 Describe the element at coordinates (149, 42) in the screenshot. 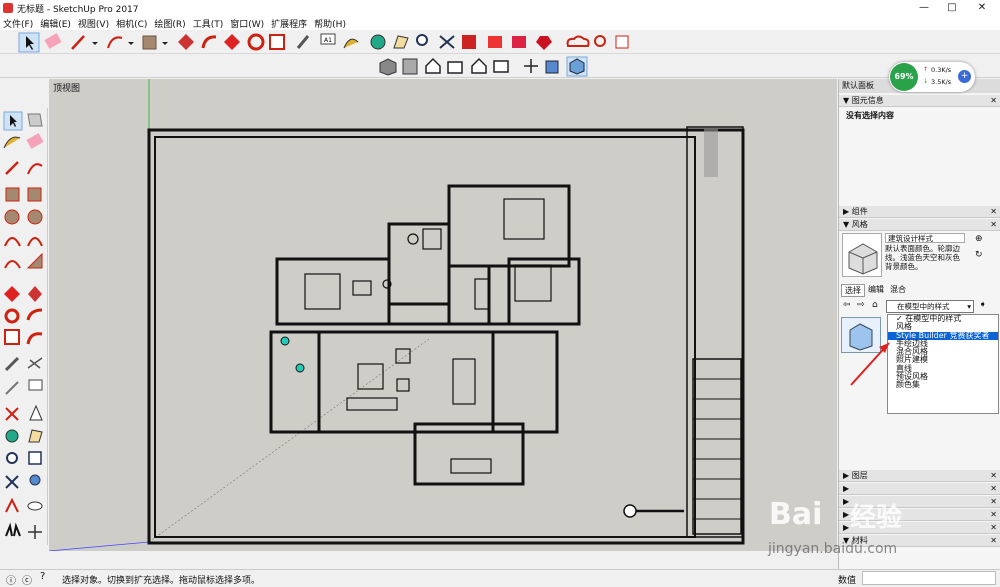

I see `shape-icon` at that location.